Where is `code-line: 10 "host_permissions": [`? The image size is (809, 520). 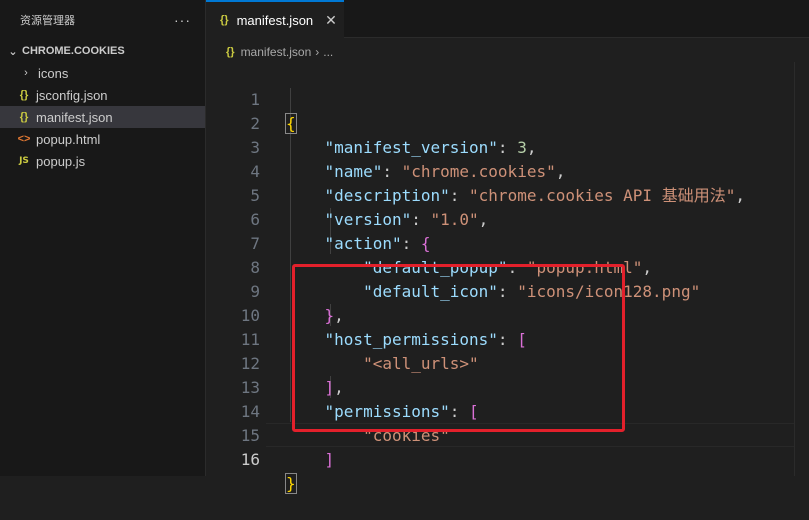
code-line: 10 "host_permissions": [ is located at coordinates (507, 314).